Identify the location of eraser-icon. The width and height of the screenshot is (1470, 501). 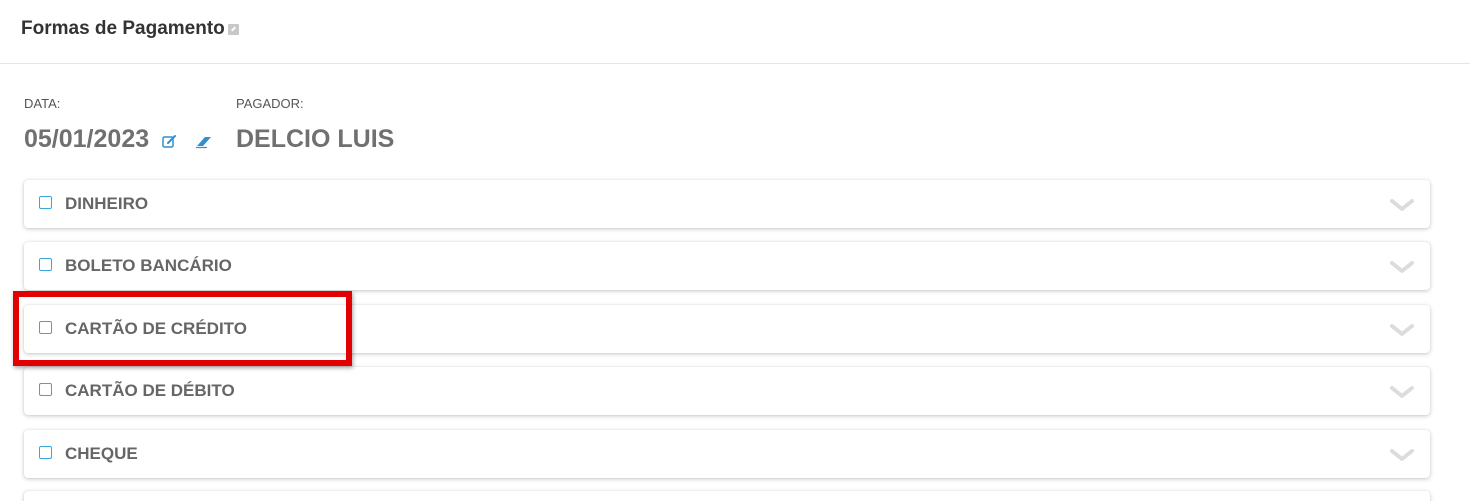
(204, 141).